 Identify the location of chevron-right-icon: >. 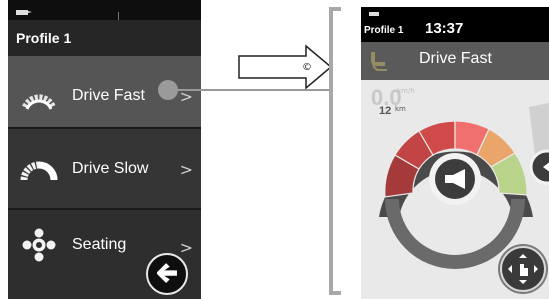
(186, 169).